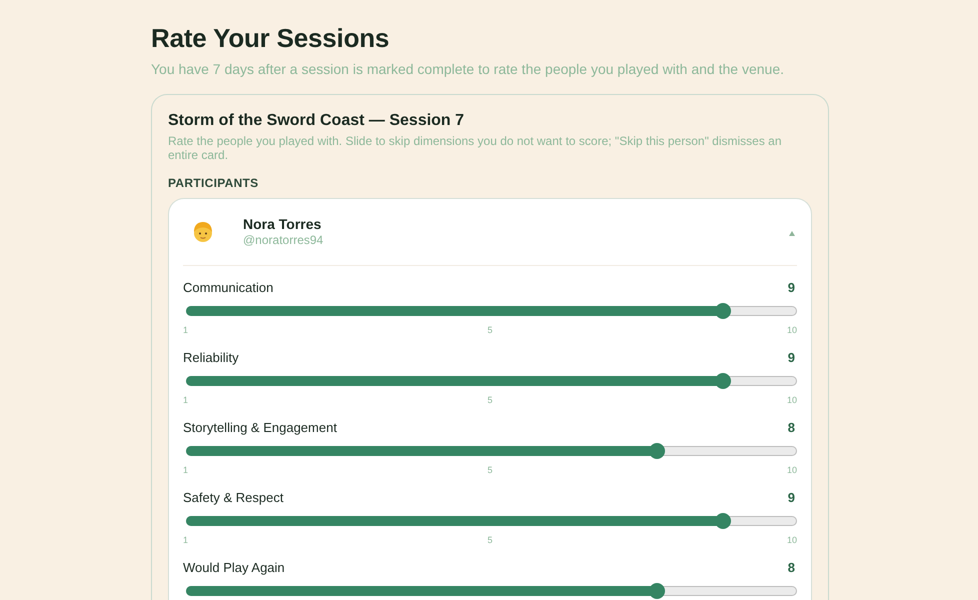  Describe the element at coordinates (282, 224) in the screenshot. I see `participant-name: Nora Torres` at that location.